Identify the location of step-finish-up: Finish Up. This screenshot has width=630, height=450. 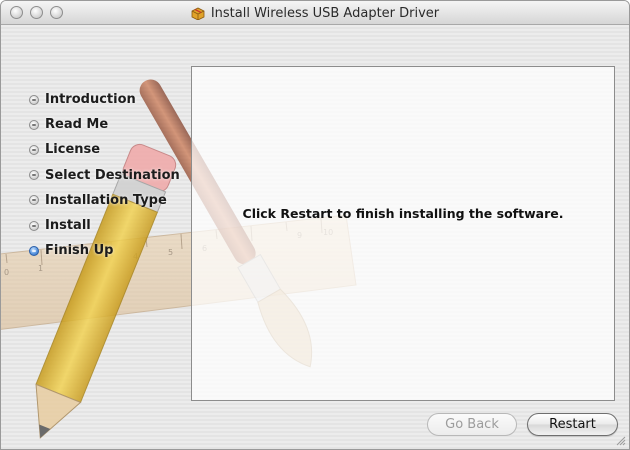
(109, 250).